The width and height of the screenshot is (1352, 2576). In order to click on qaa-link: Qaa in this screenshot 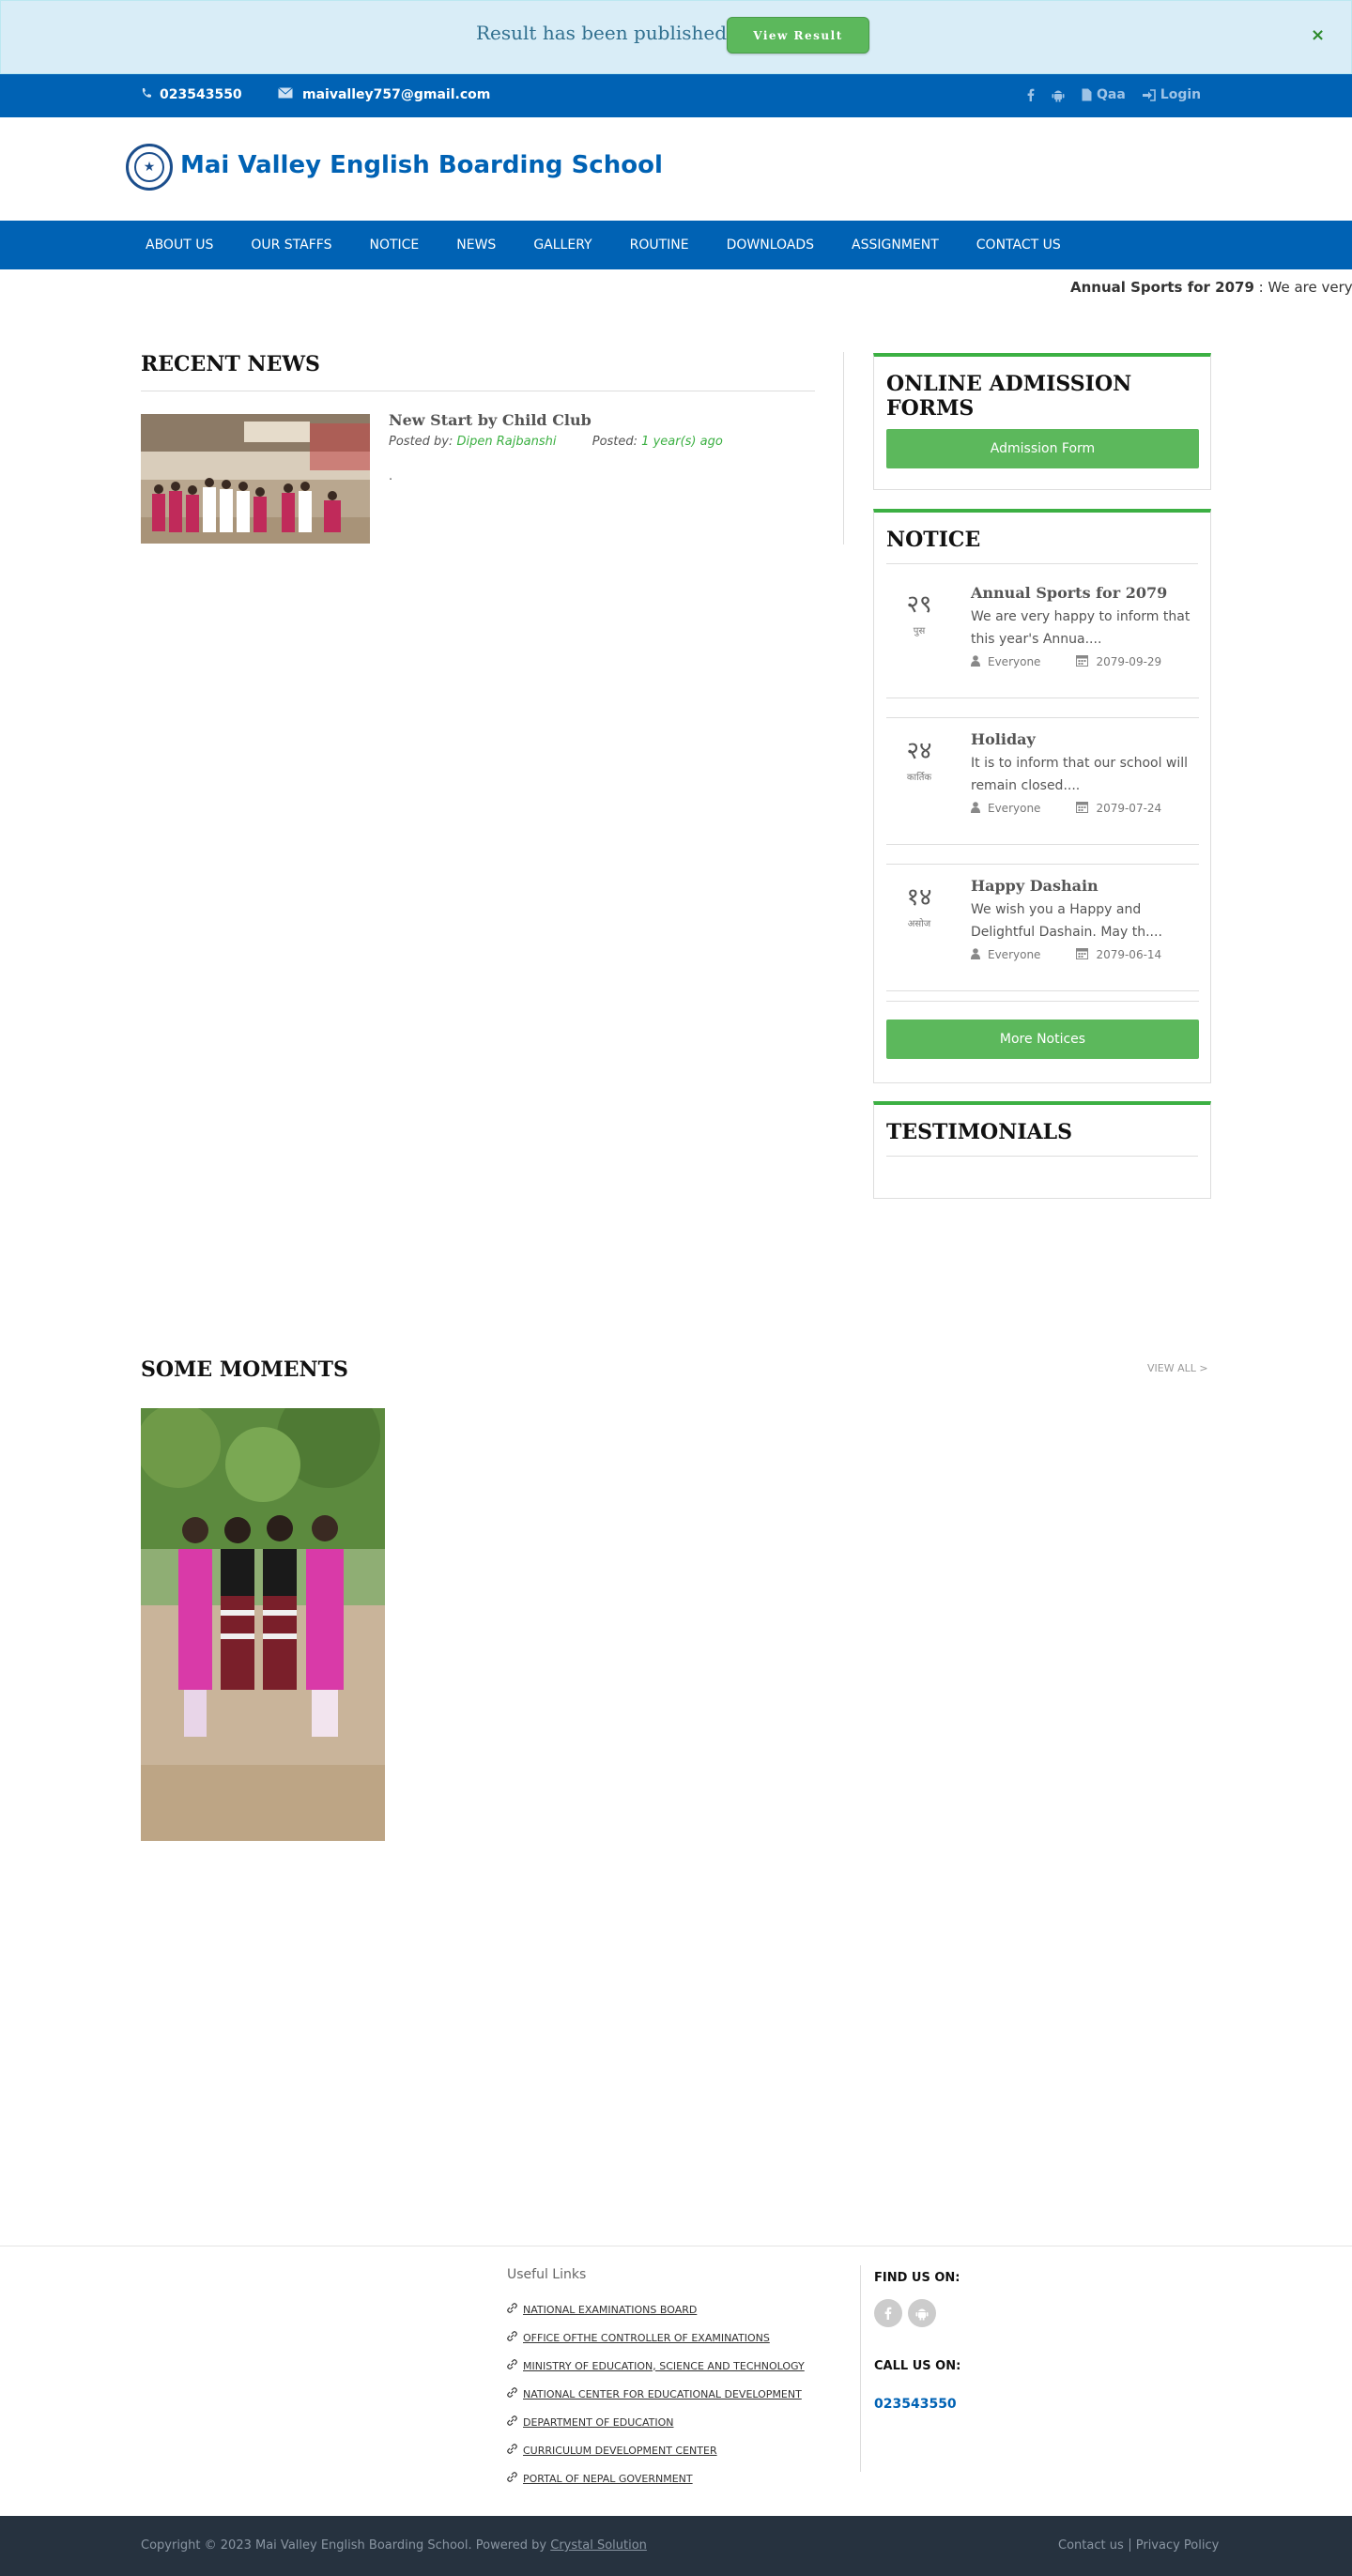, I will do `click(1104, 95)`.